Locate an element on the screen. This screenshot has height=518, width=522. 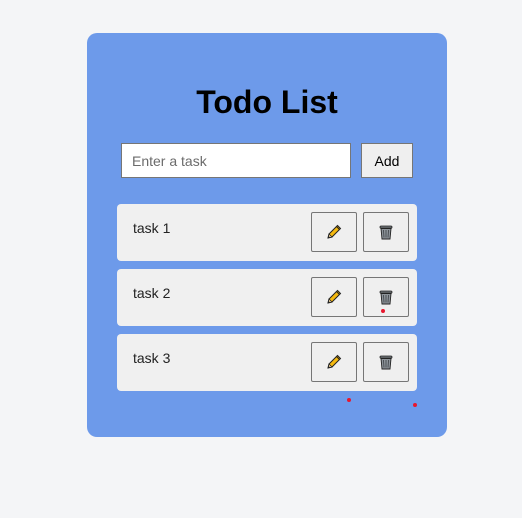
task-text: task 3 is located at coordinates (152, 358).